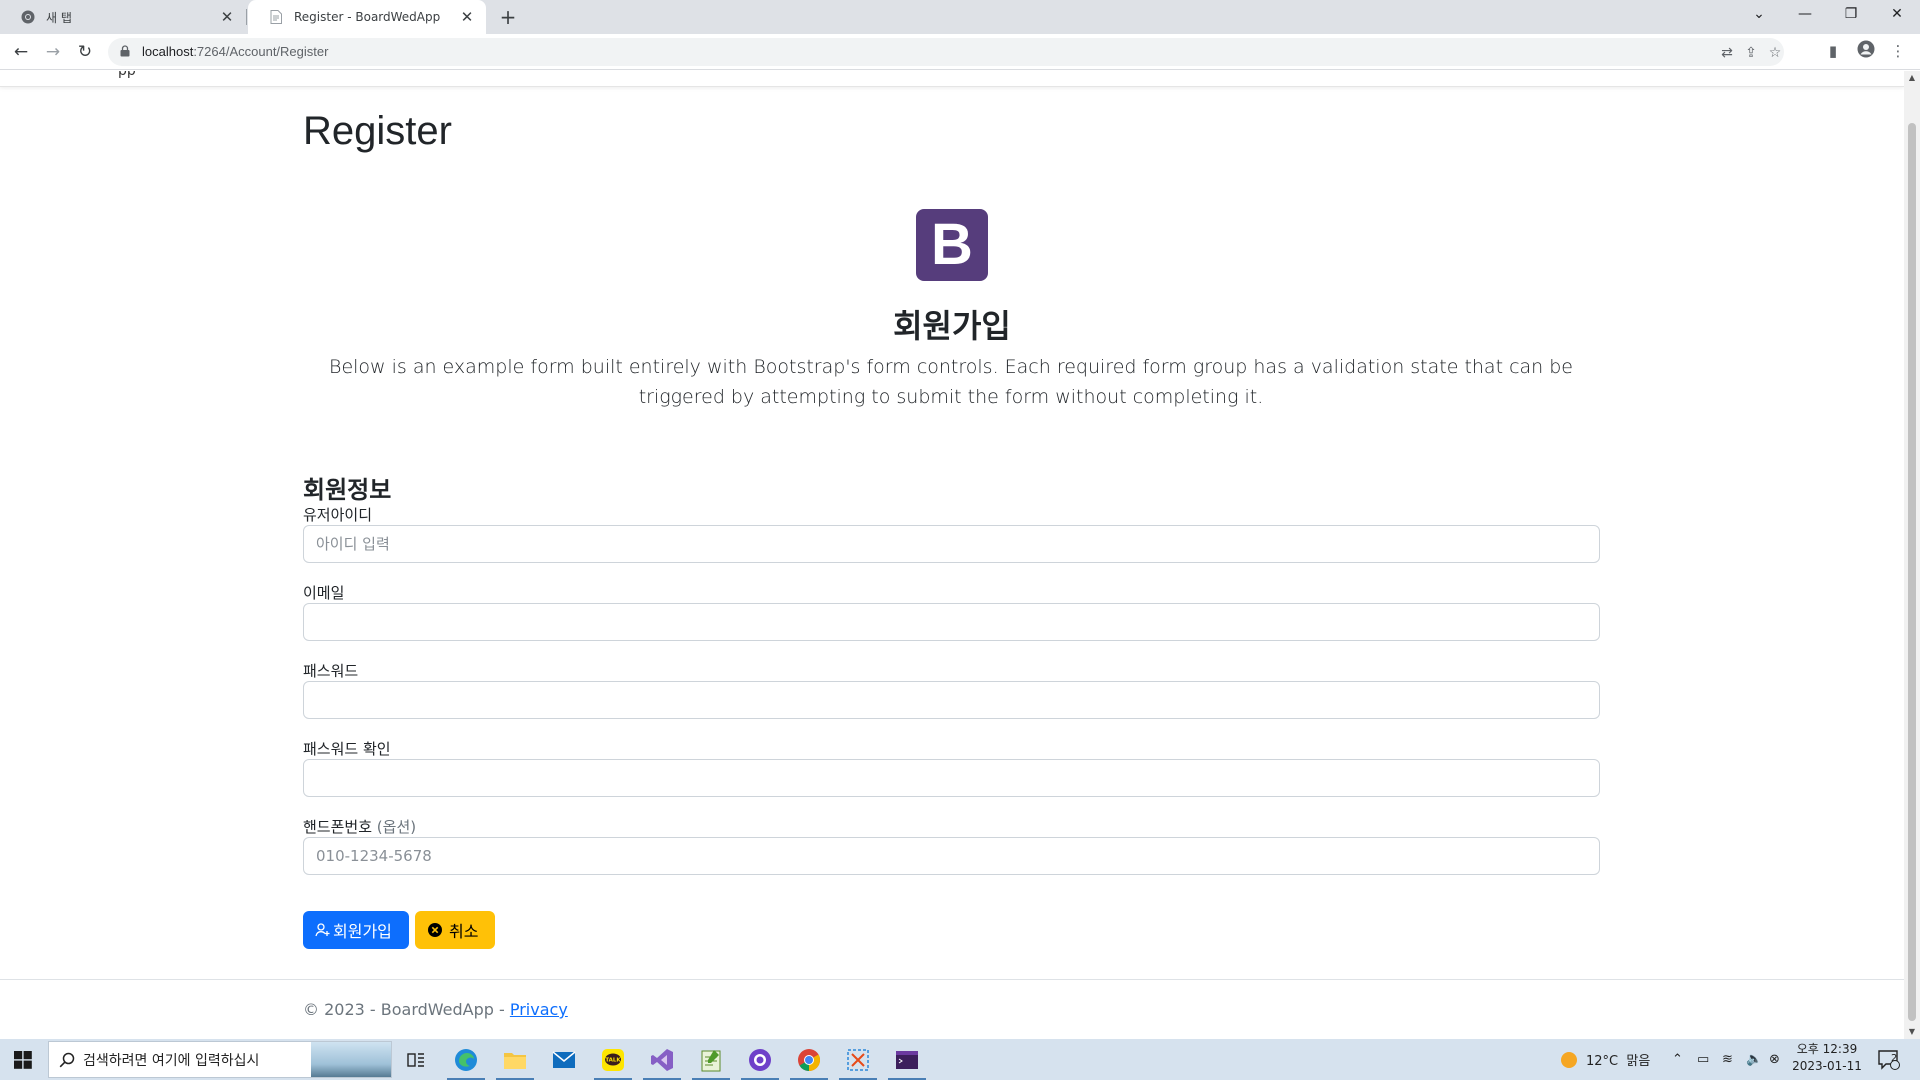 Image resolution: width=1920 pixels, height=1080 pixels. What do you see at coordinates (951, 700) in the screenshot?
I see `password-input` at bounding box center [951, 700].